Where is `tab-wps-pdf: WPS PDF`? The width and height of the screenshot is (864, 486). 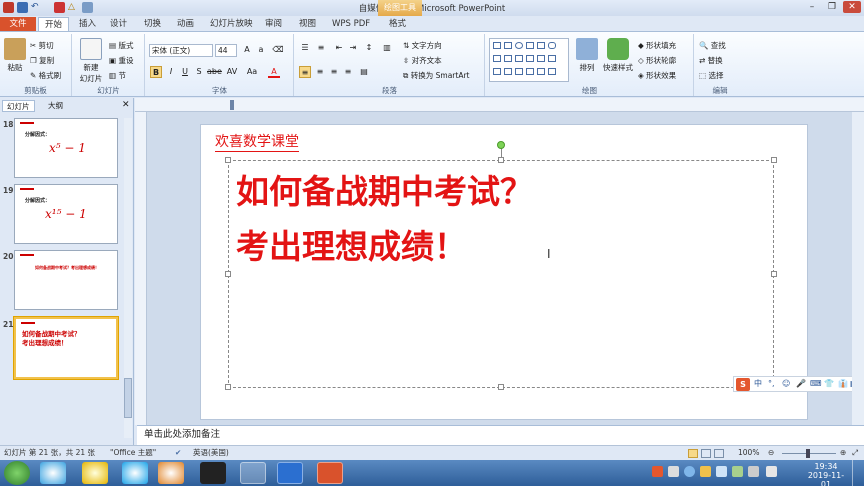 tab-wps-pdf: WPS PDF is located at coordinates (351, 24).